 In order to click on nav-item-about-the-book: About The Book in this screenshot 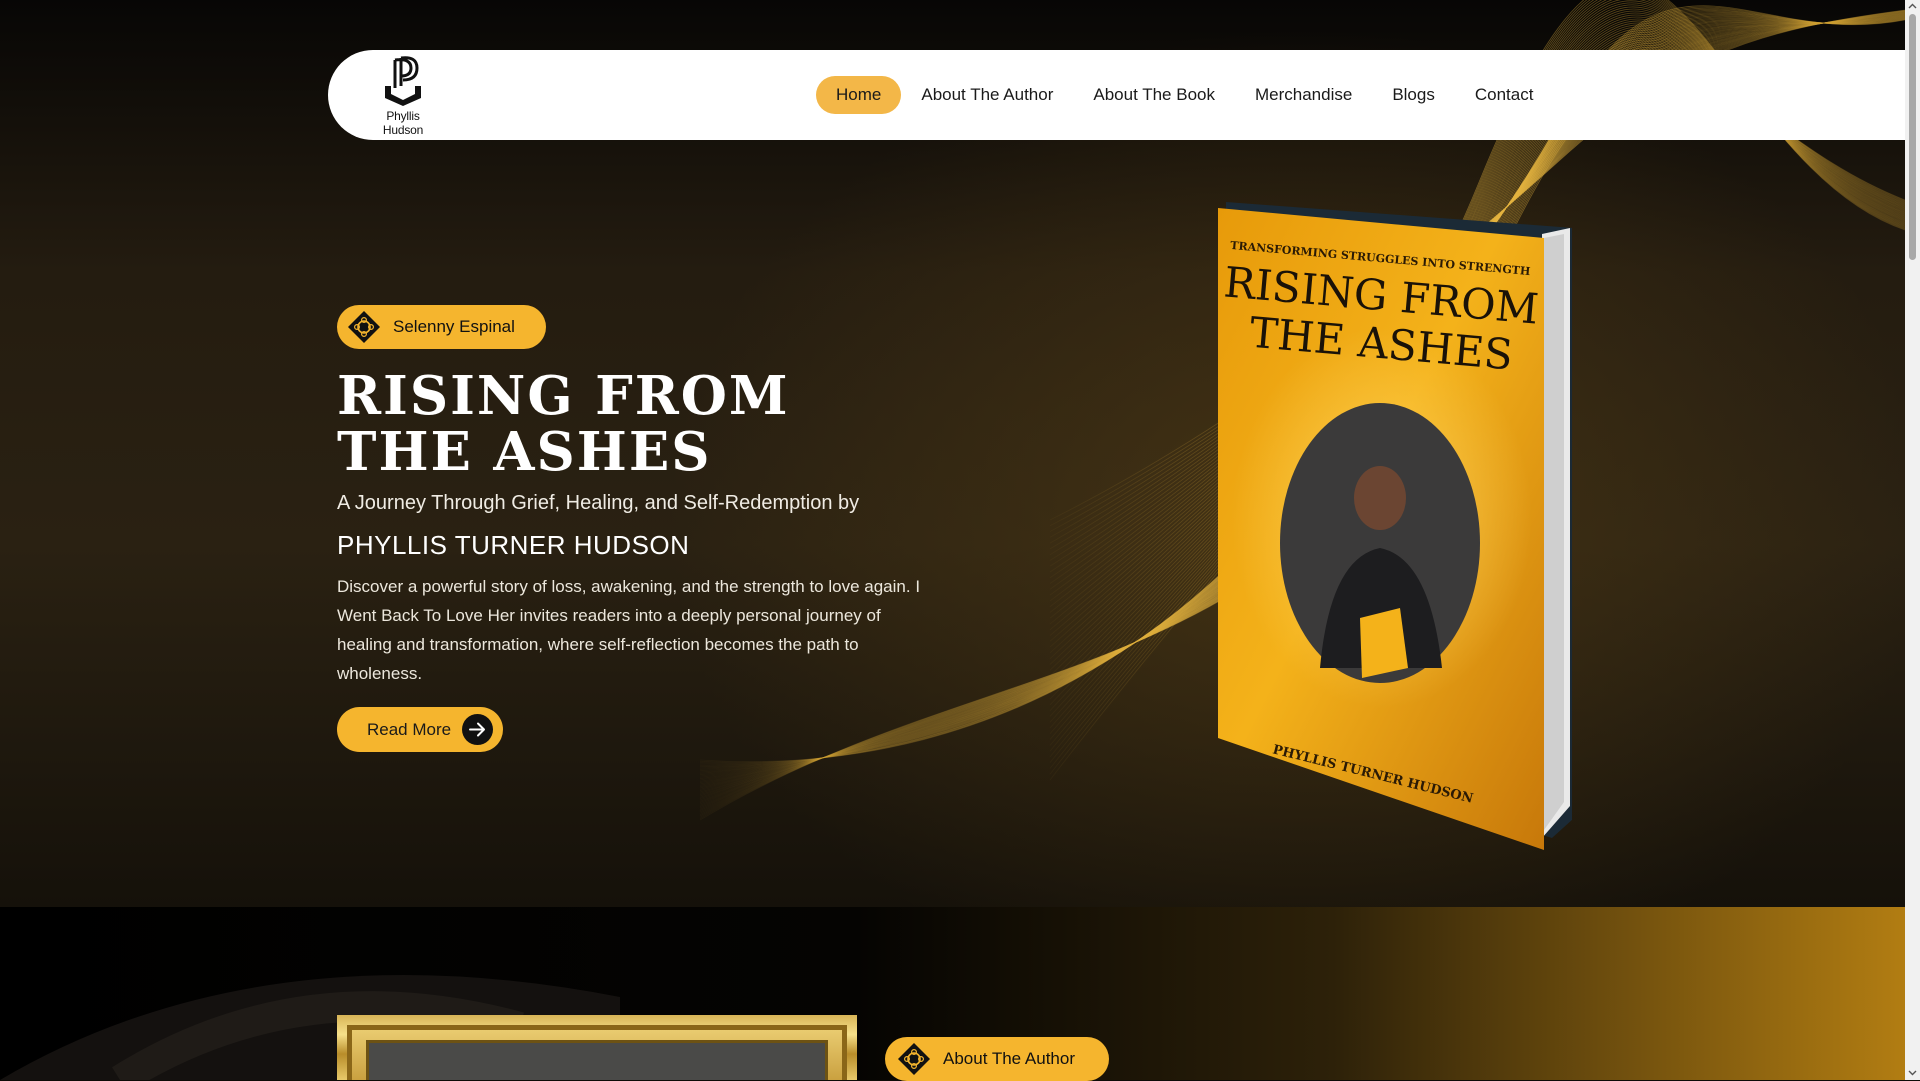, I will do `click(1154, 95)`.